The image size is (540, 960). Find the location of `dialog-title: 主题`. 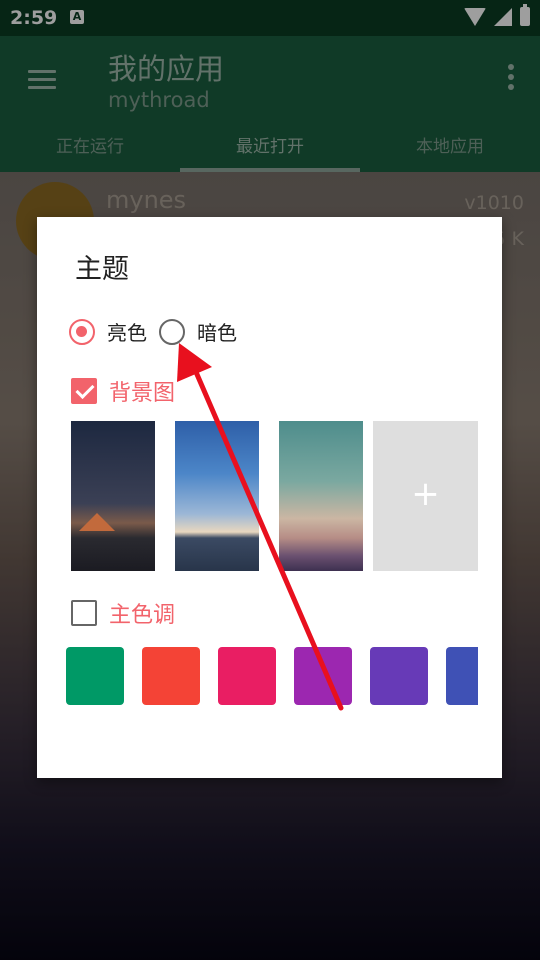

dialog-title: 主题 is located at coordinates (102, 269).